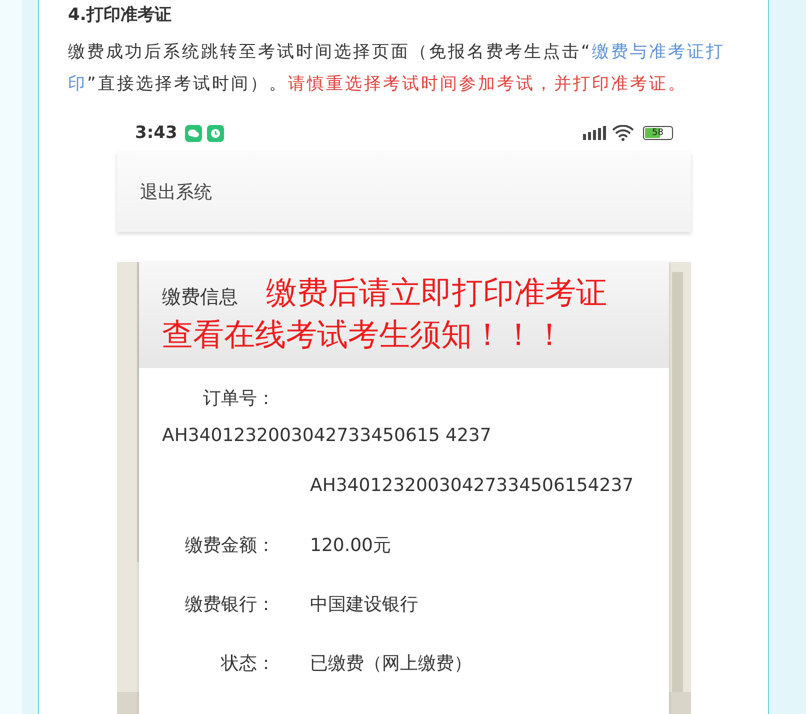 The width and height of the screenshot is (806, 714). I want to click on field-value: 中国建设银行, so click(364, 604).